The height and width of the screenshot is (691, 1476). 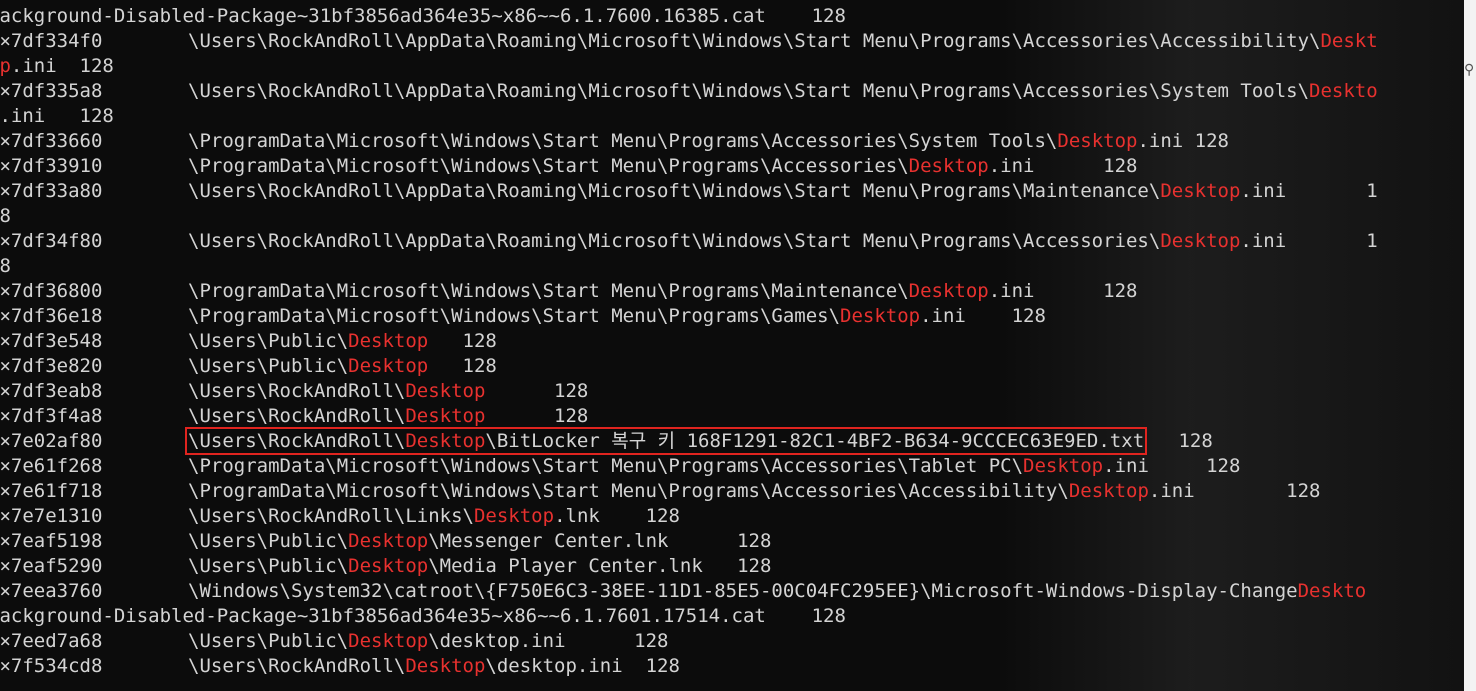 I want to click on memory-address: 0×7df36e18, so click(x=51, y=316).